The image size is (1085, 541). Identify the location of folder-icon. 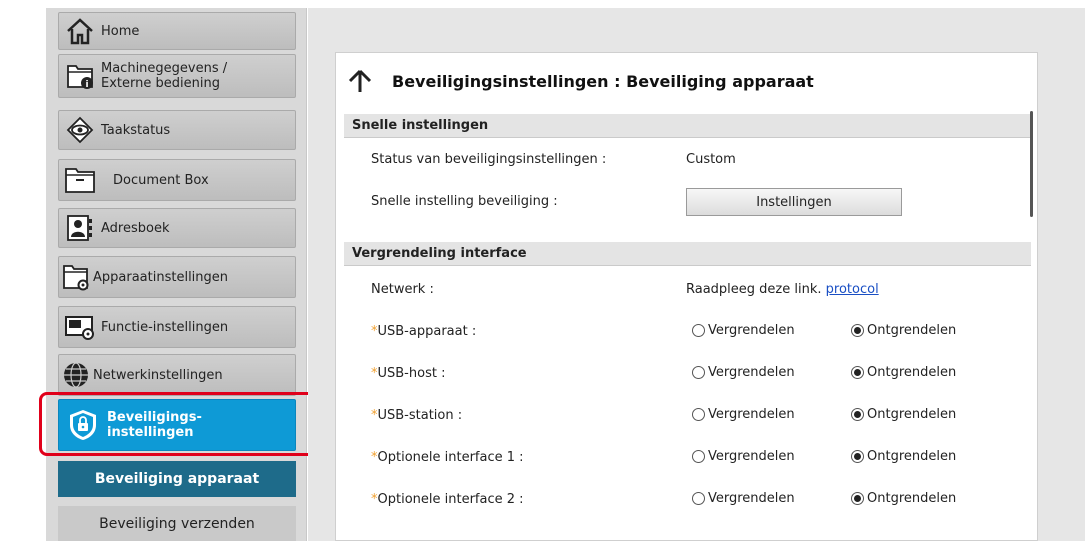
(80, 180).